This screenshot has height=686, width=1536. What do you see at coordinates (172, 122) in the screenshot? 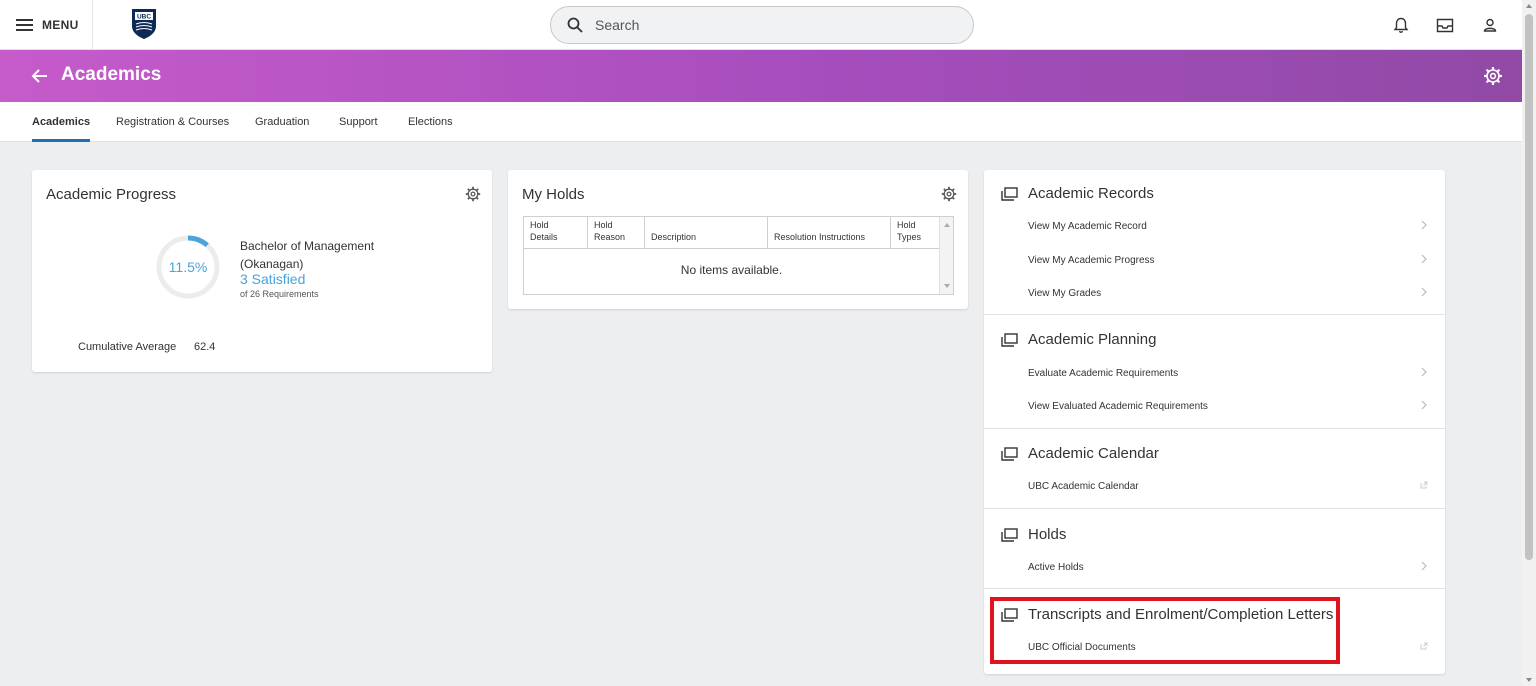
I see `tab-registration-courses: Registration & Courses` at bounding box center [172, 122].